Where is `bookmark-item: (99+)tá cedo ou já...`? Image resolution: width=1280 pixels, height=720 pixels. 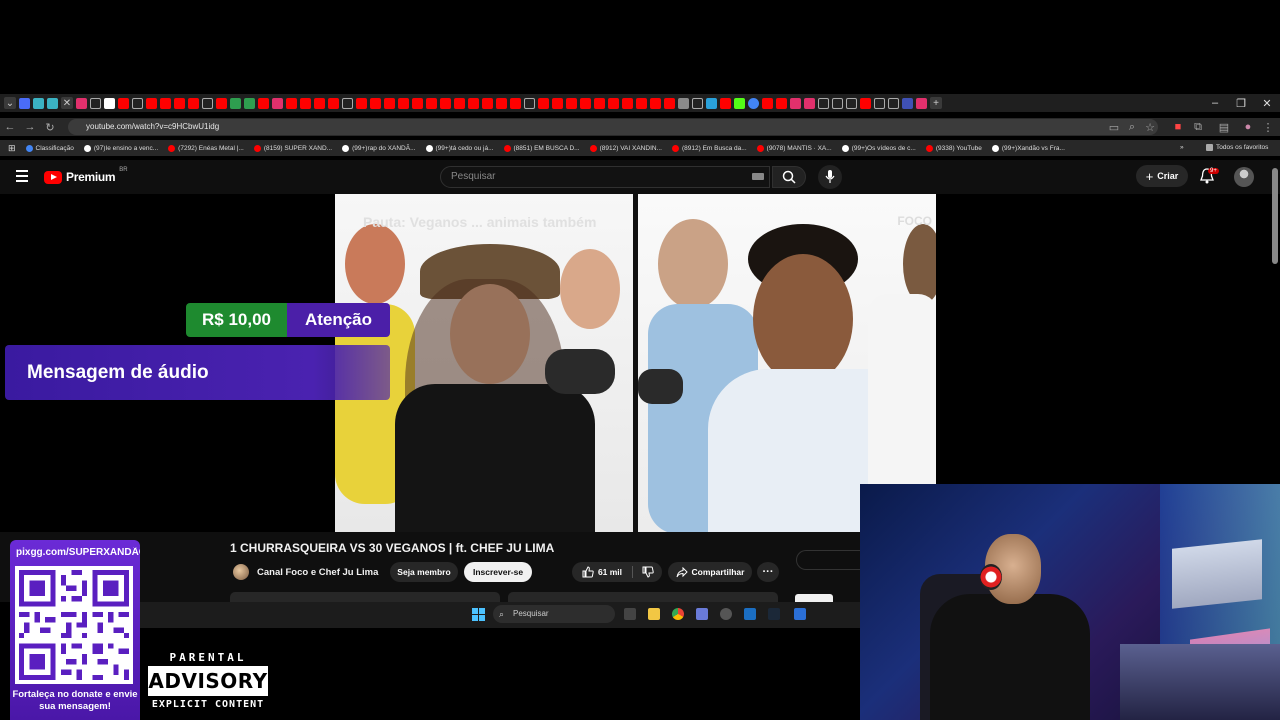 bookmark-item: (99+)tá cedo ou já... is located at coordinates (459, 148).